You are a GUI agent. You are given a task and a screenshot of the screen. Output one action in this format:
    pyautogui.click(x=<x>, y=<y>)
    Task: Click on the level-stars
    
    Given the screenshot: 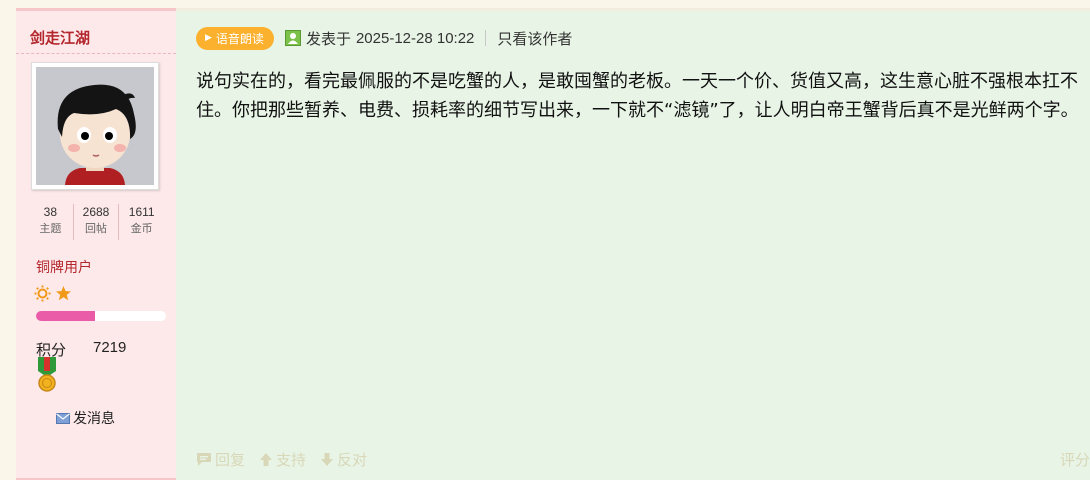 What is the action you would take?
    pyautogui.click(x=53, y=293)
    